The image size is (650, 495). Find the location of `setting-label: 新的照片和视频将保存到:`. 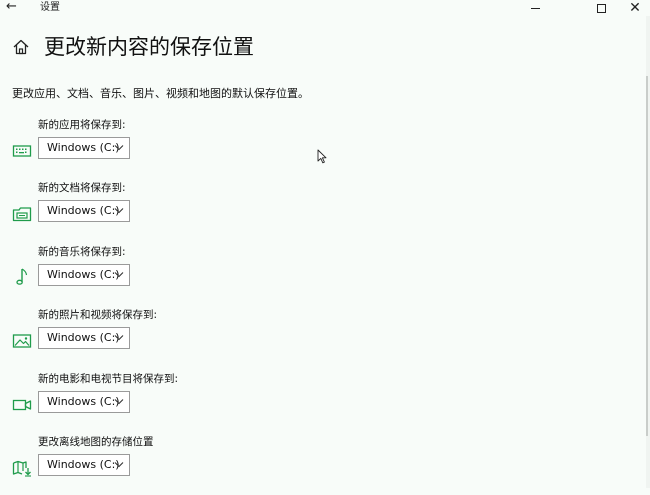

setting-label: 新的照片和视频将保存到: is located at coordinates (98, 315).